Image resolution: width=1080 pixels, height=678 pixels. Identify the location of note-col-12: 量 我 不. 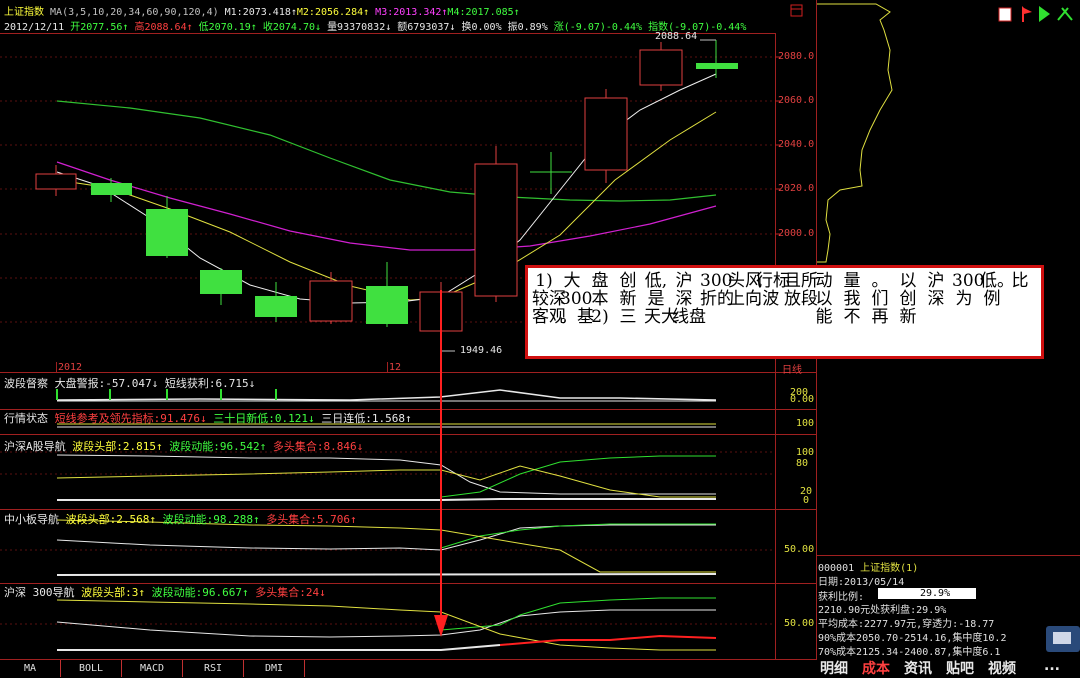
(852, 299).